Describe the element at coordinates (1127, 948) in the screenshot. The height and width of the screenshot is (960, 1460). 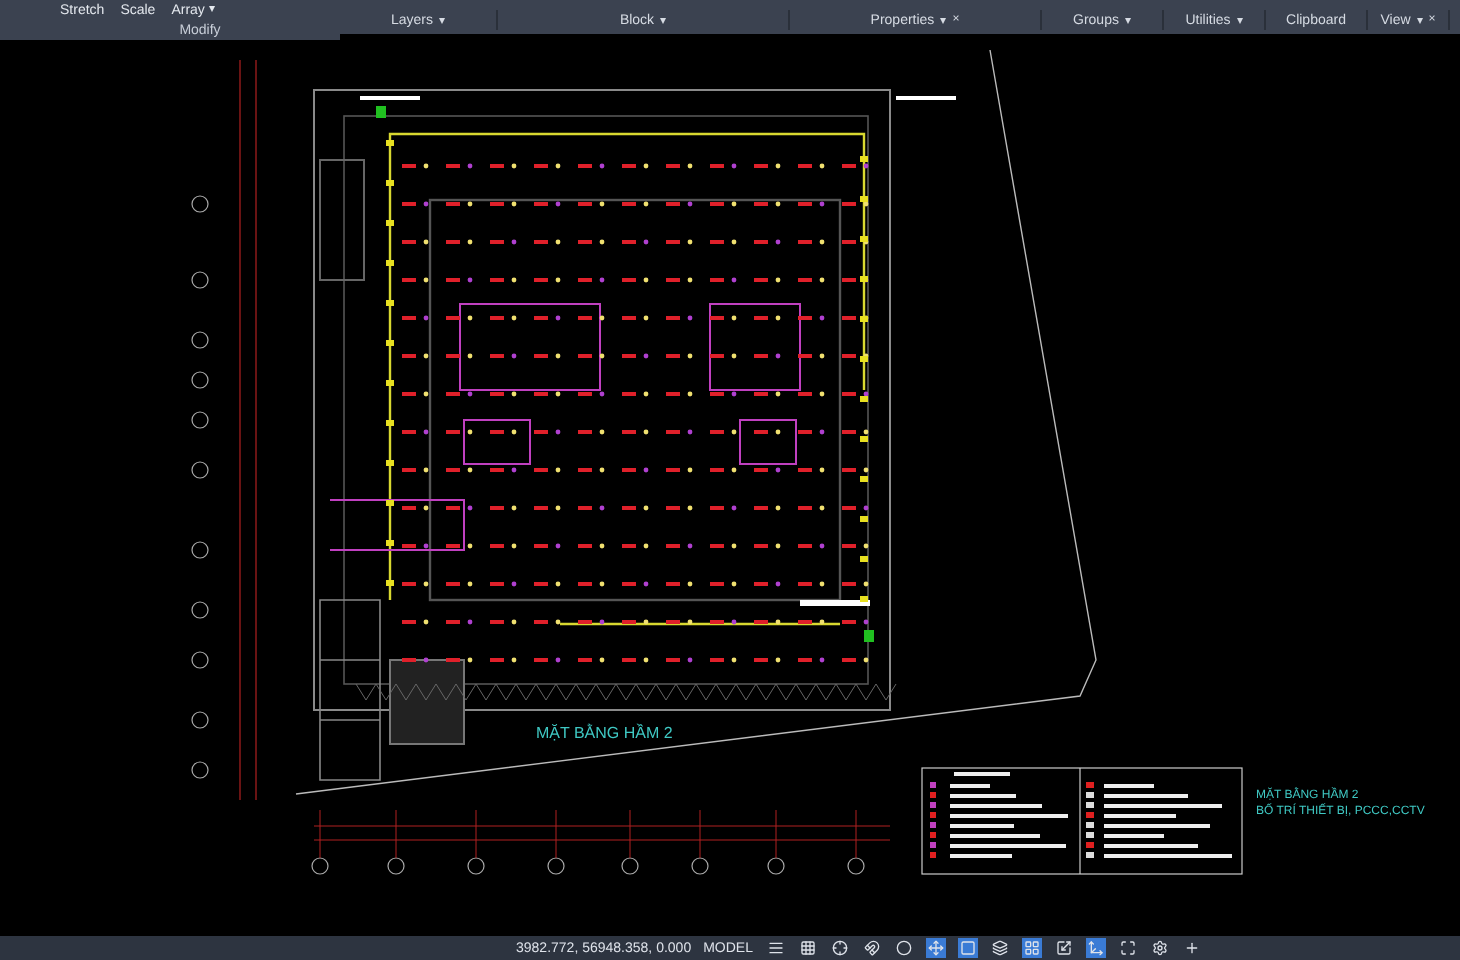
I see `maximize-icon` at that location.